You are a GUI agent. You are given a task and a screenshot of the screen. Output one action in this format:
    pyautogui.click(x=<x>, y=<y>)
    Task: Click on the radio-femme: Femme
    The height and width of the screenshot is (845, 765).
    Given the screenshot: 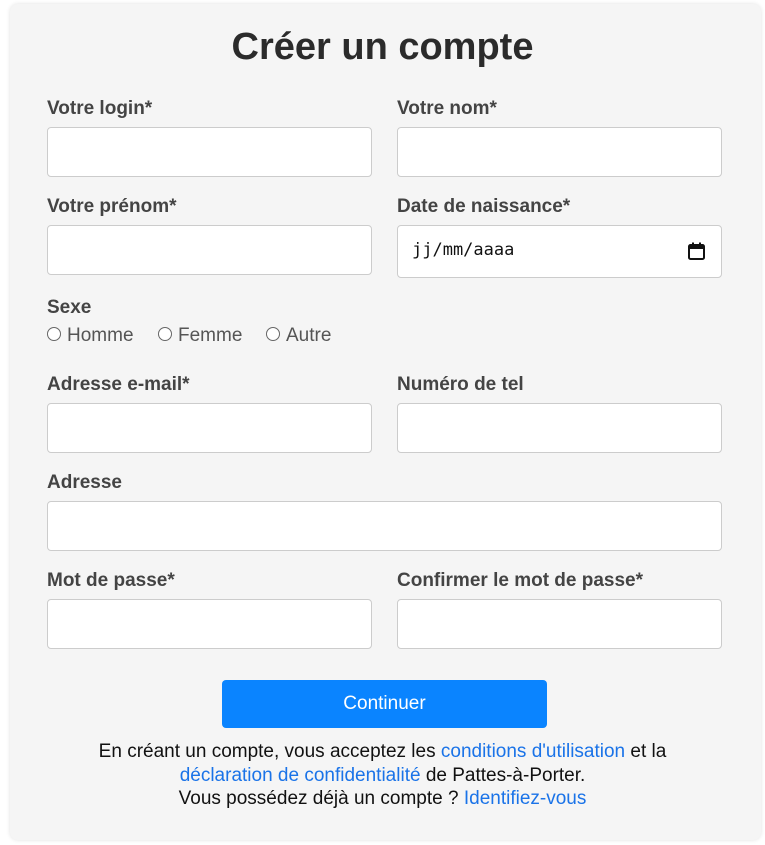 What is the action you would take?
    pyautogui.click(x=200, y=336)
    